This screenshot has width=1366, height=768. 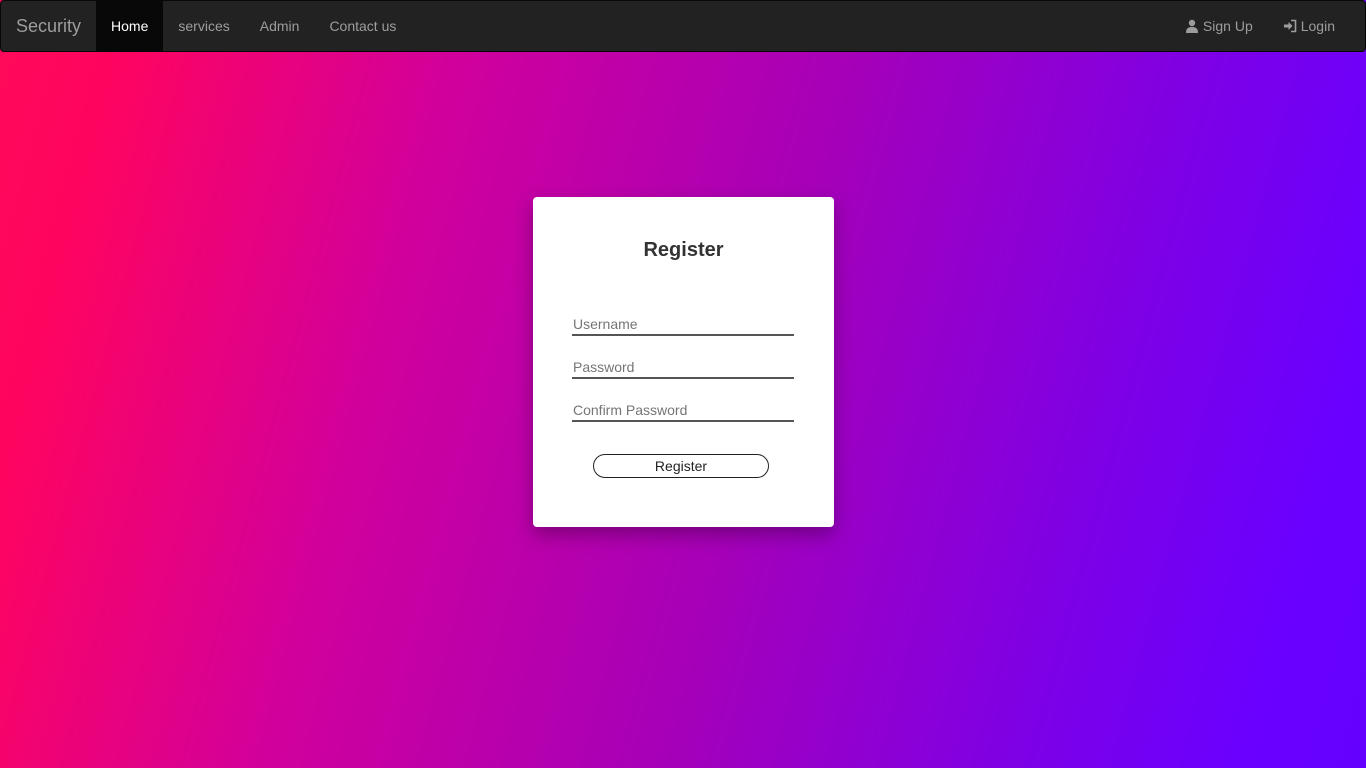 I want to click on nav-item-admin: Admin, so click(x=280, y=26).